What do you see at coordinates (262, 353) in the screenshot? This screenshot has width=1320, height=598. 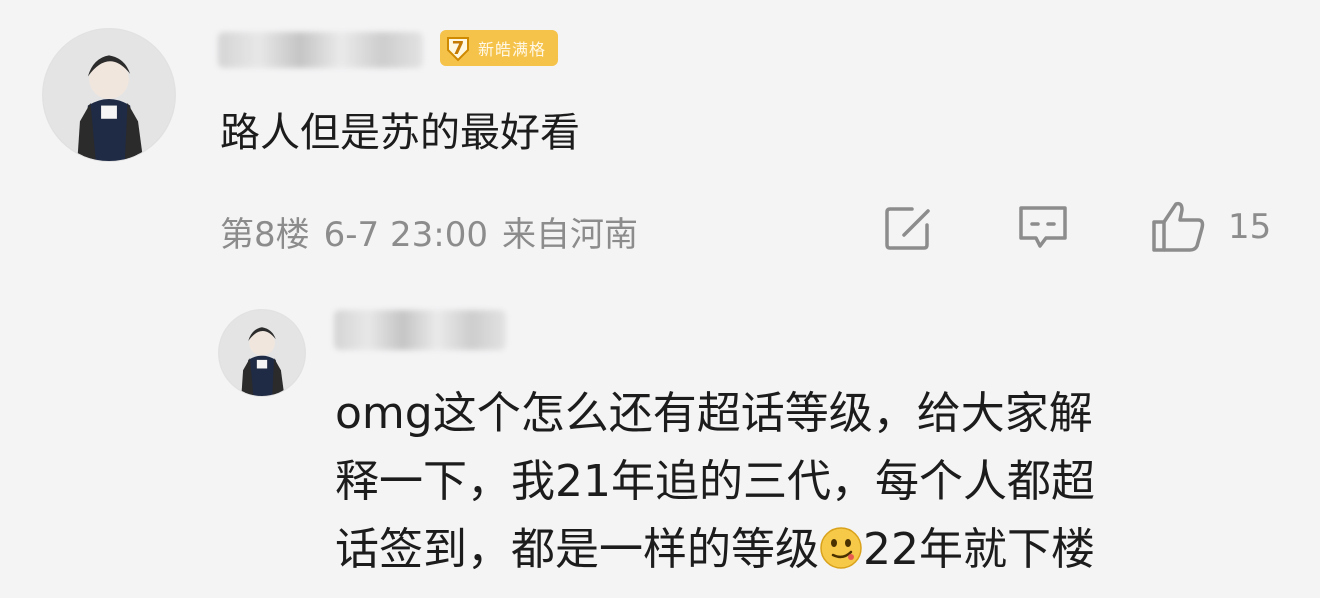 I see `replier-avatar` at bounding box center [262, 353].